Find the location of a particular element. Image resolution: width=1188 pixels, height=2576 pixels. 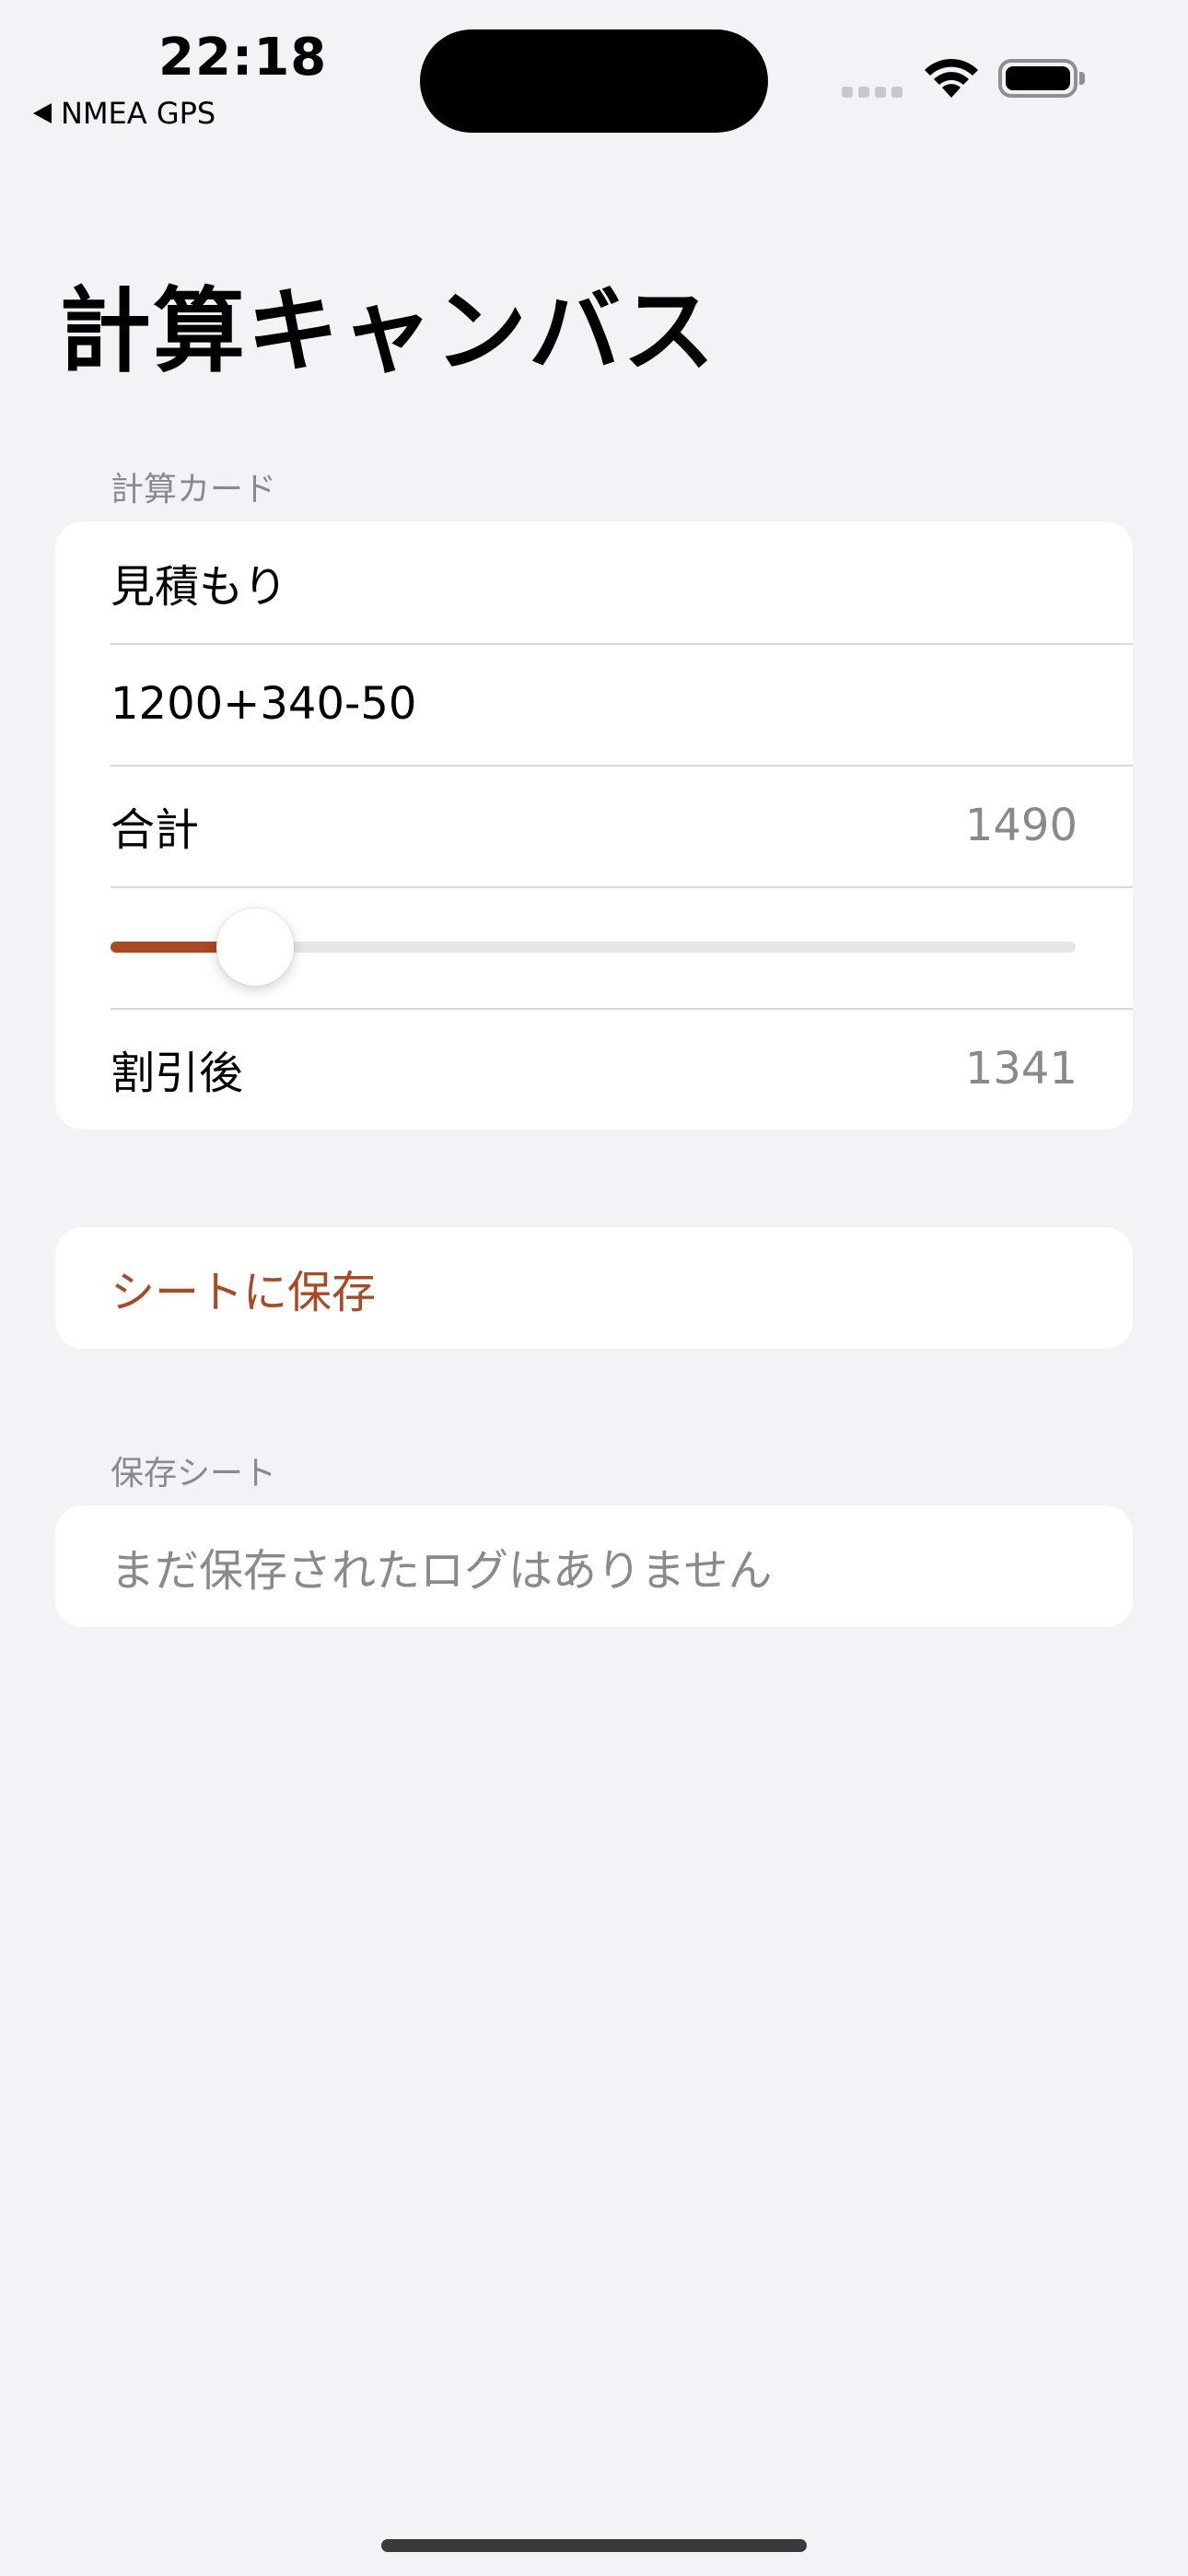

total-row: 合計 1490 is located at coordinates (594, 825).